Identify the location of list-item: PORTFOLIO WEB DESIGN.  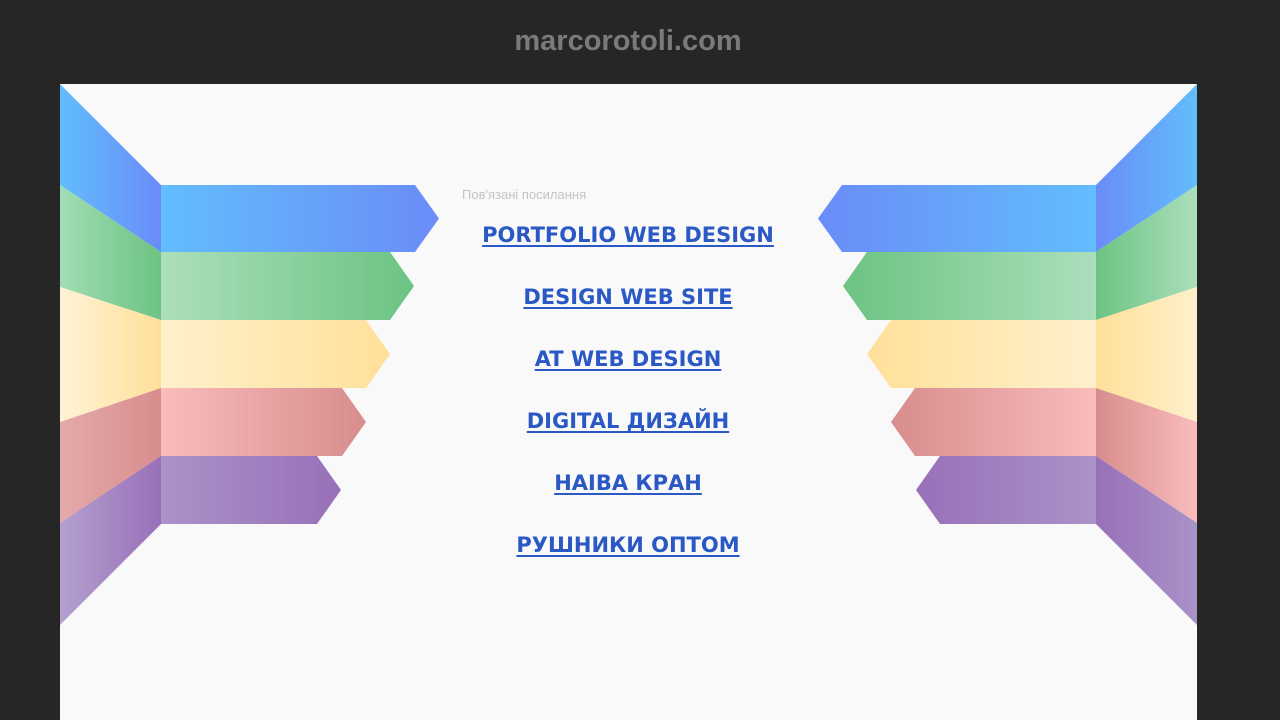
(628, 250).